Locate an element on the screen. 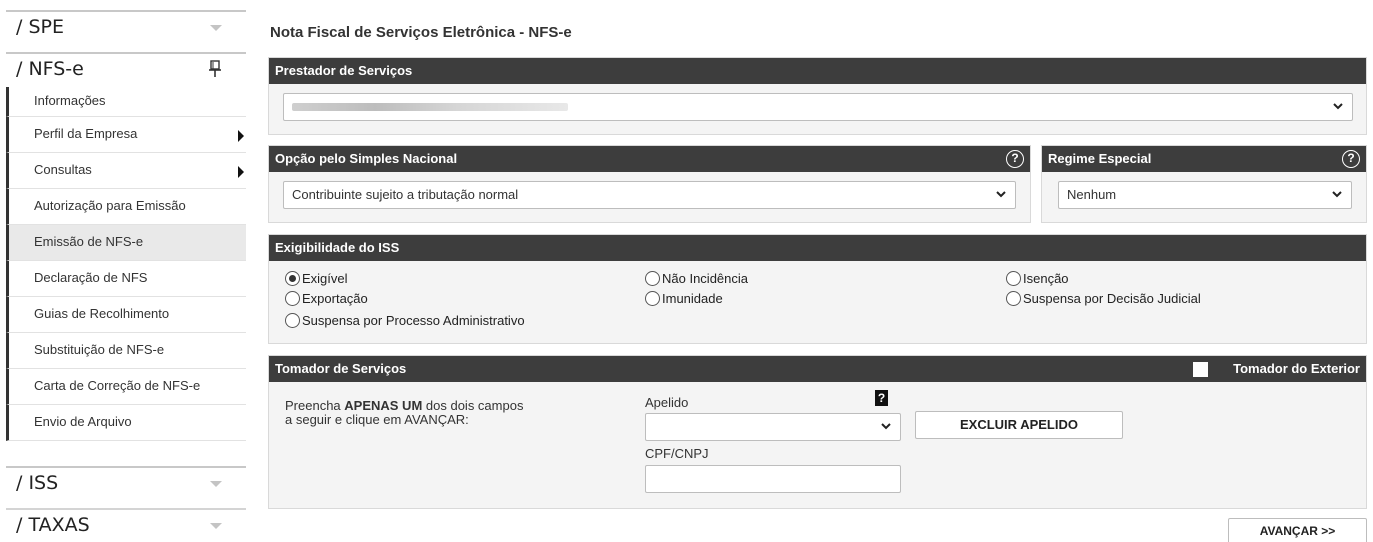 This screenshot has width=1373, height=542. tomador-exterior-label: Tomador do Exterior is located at coordinates (1296, 368).